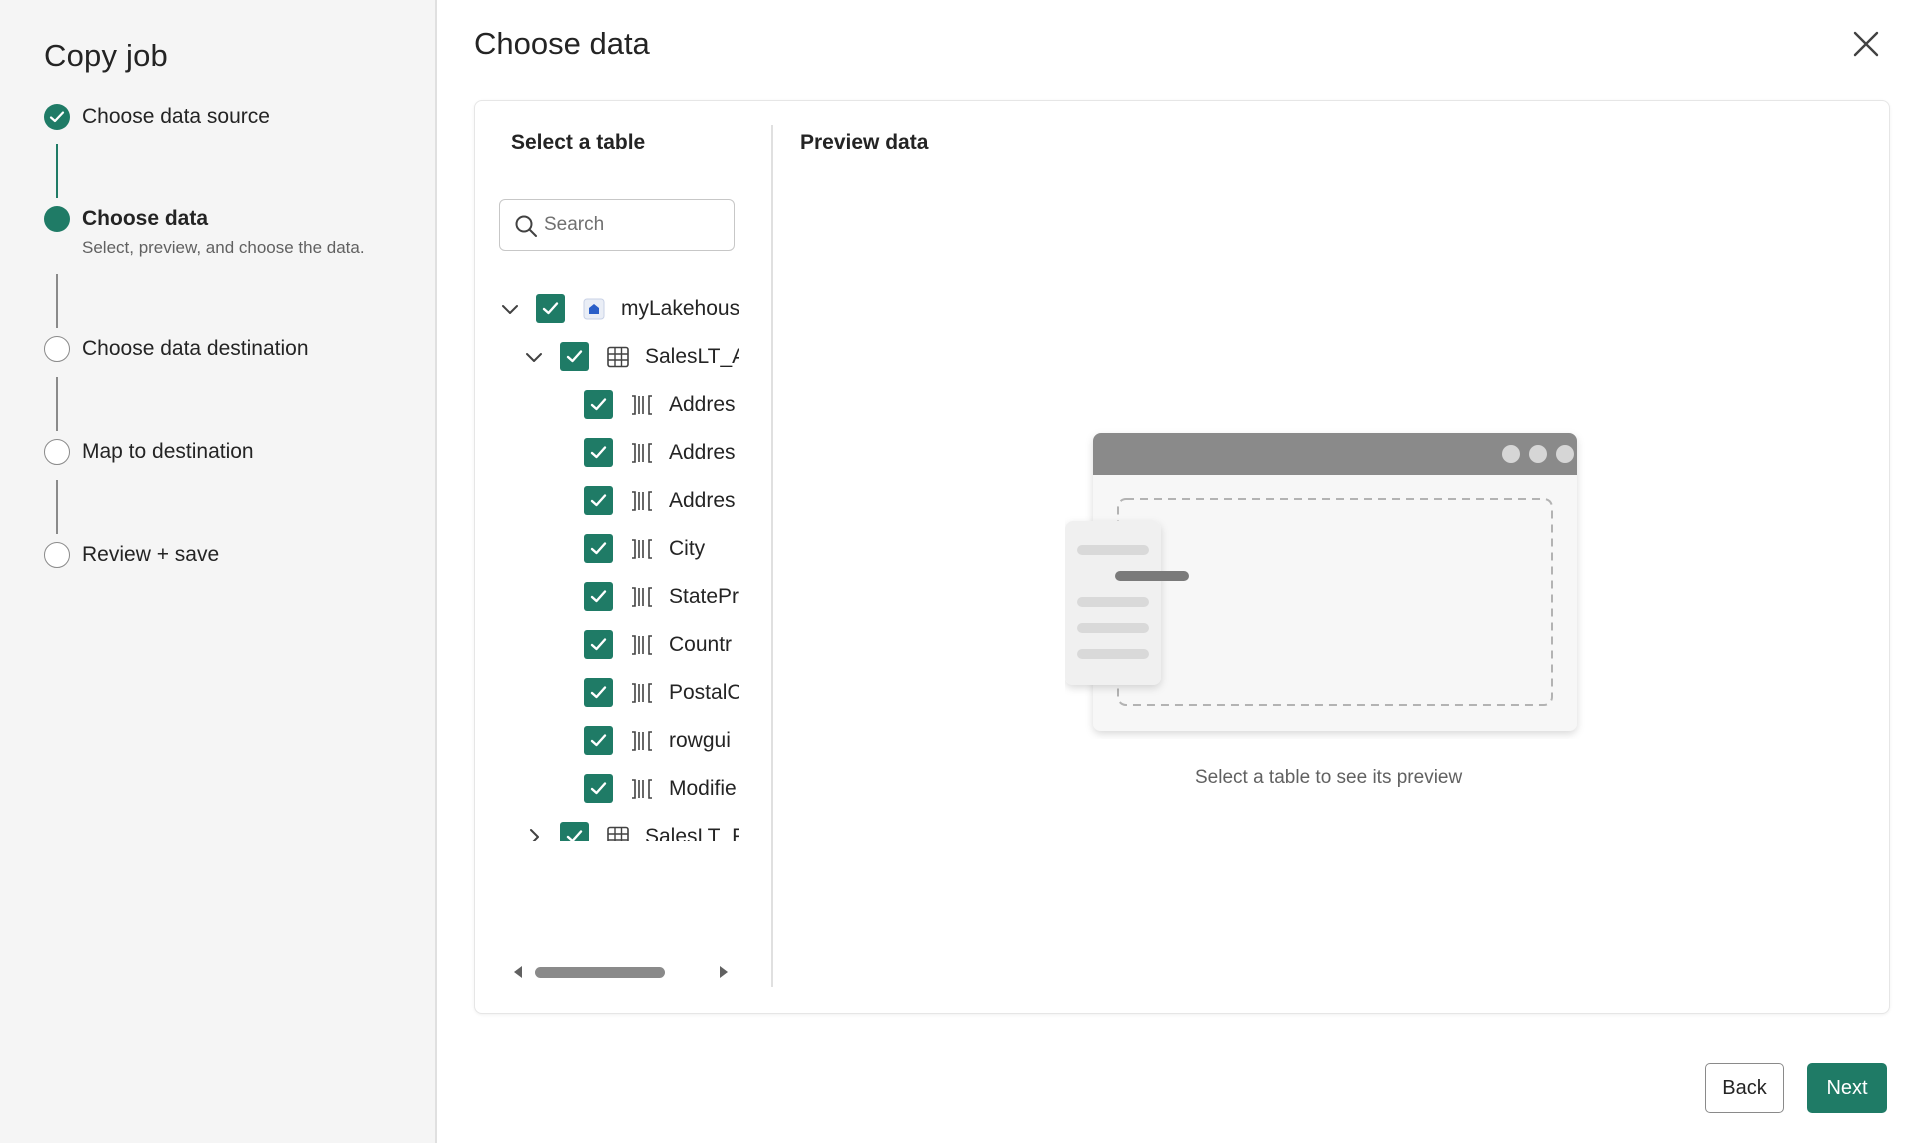  What do you see at coordinates (680, 308) in the screenshot?
I see `row-label: myLakehous` at bounding box center [680, 308].